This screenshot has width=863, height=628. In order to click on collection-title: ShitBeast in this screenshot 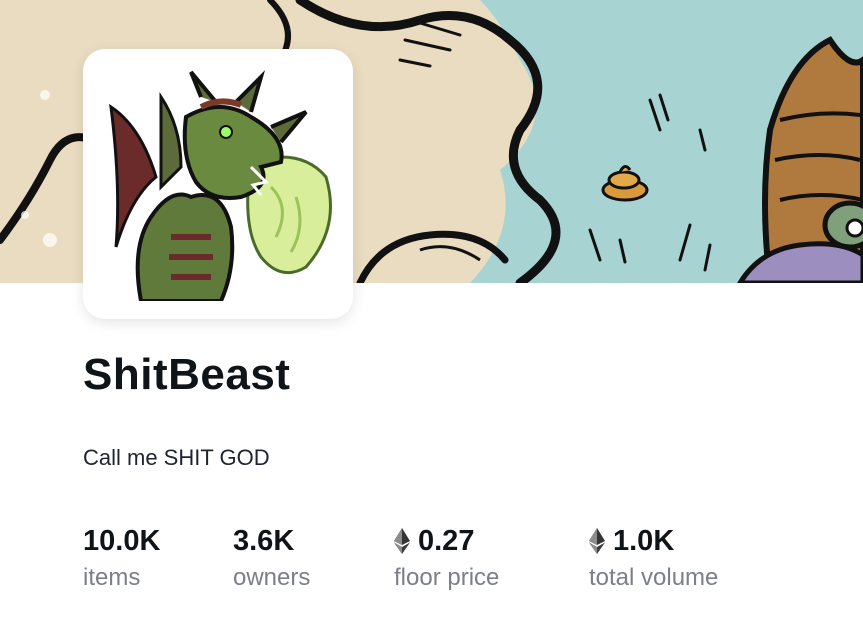, I will do `click(187, 374)`.